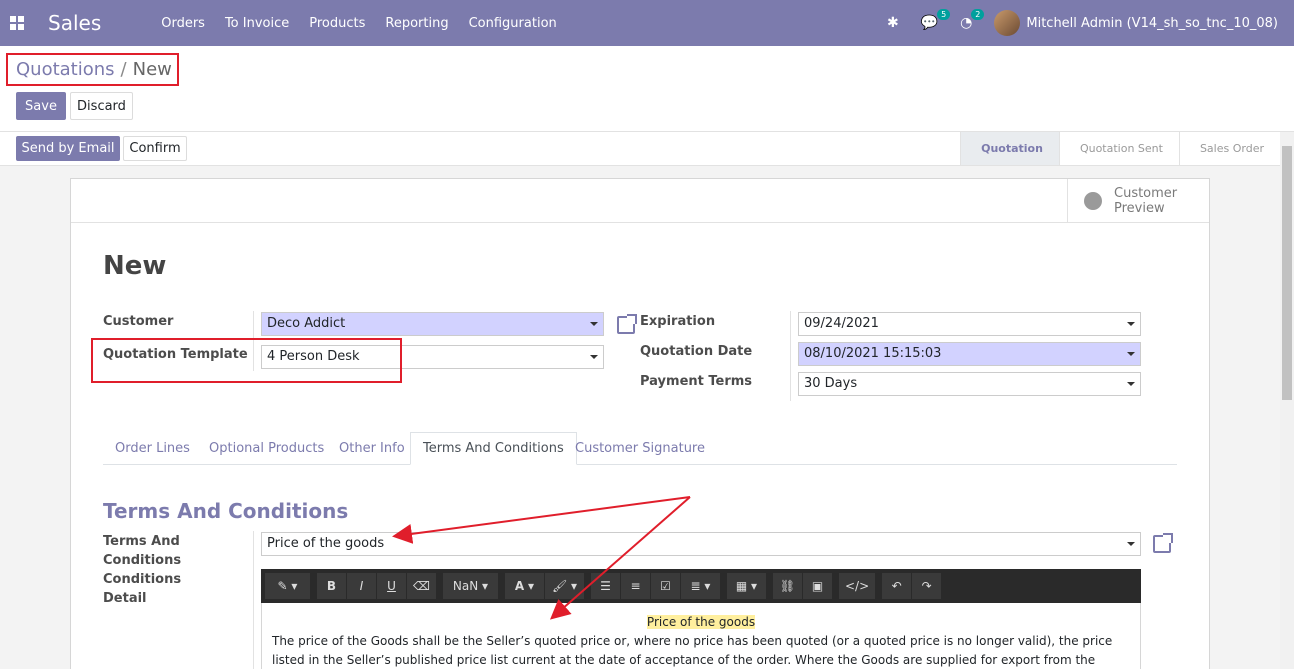  I want to click on link-icon: ⛓, so click(788, 586).